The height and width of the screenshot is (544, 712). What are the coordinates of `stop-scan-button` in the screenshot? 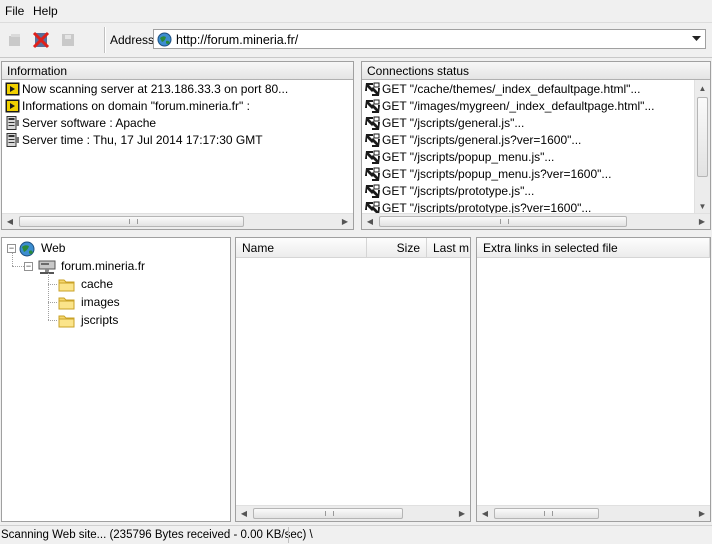 It's located at (41, 40).